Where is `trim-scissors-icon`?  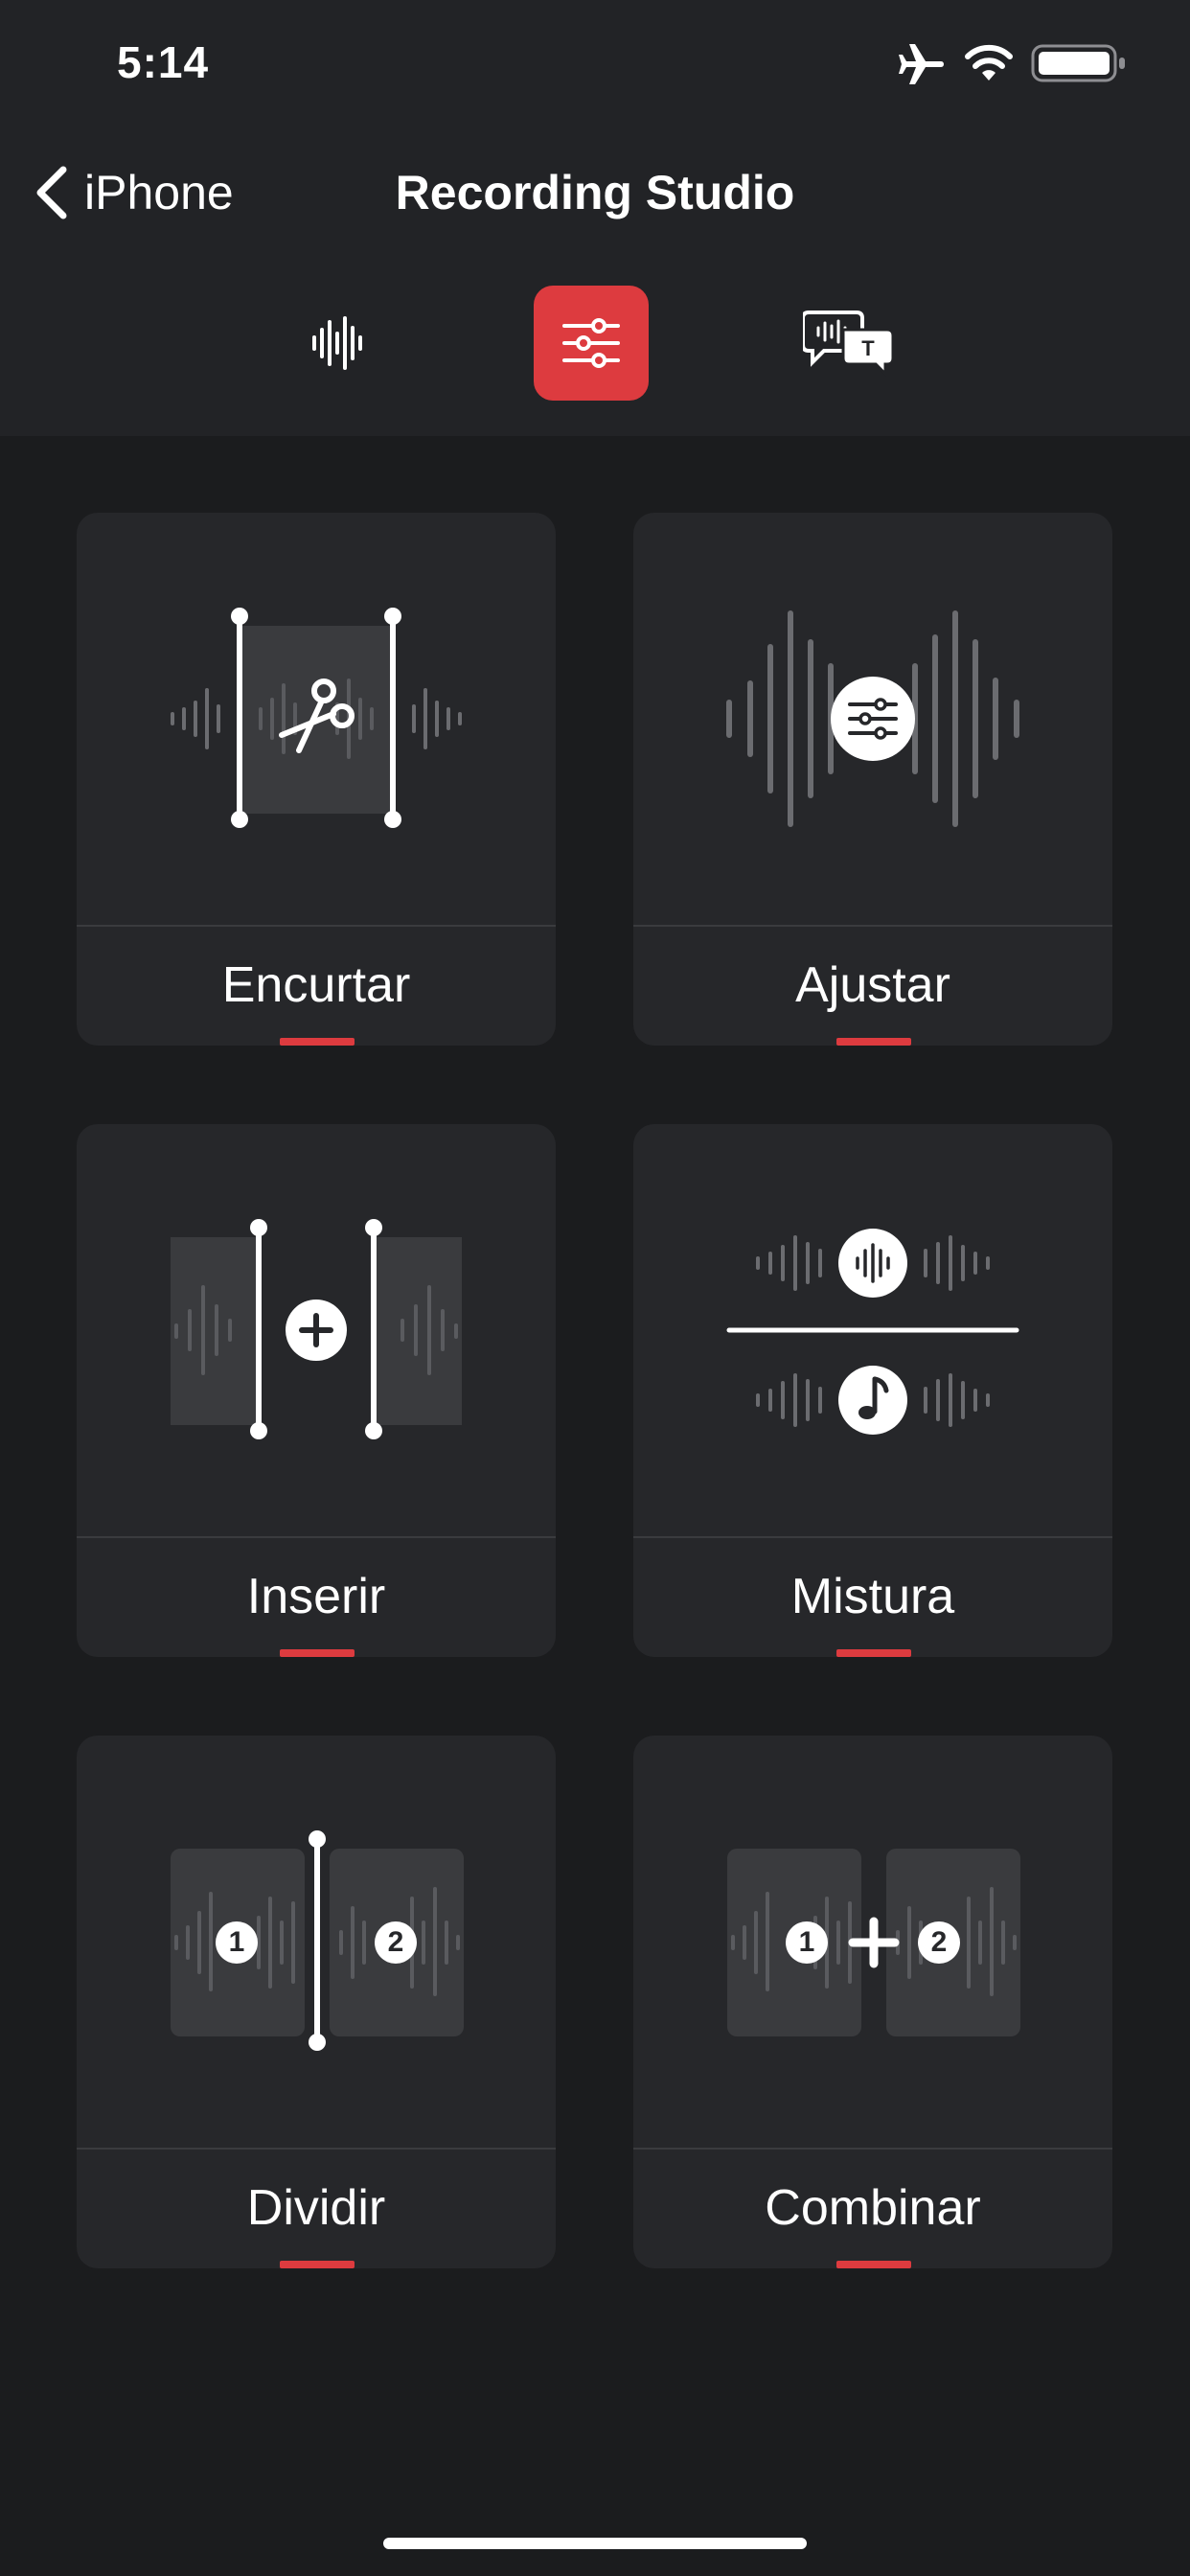 trim-scissors-icon is located at coordinates (317, 718).